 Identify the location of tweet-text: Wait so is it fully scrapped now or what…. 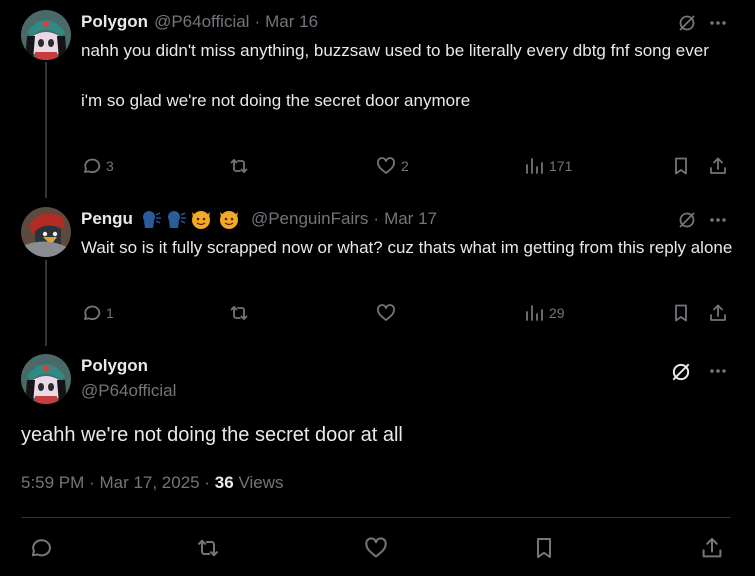
(407, 247).